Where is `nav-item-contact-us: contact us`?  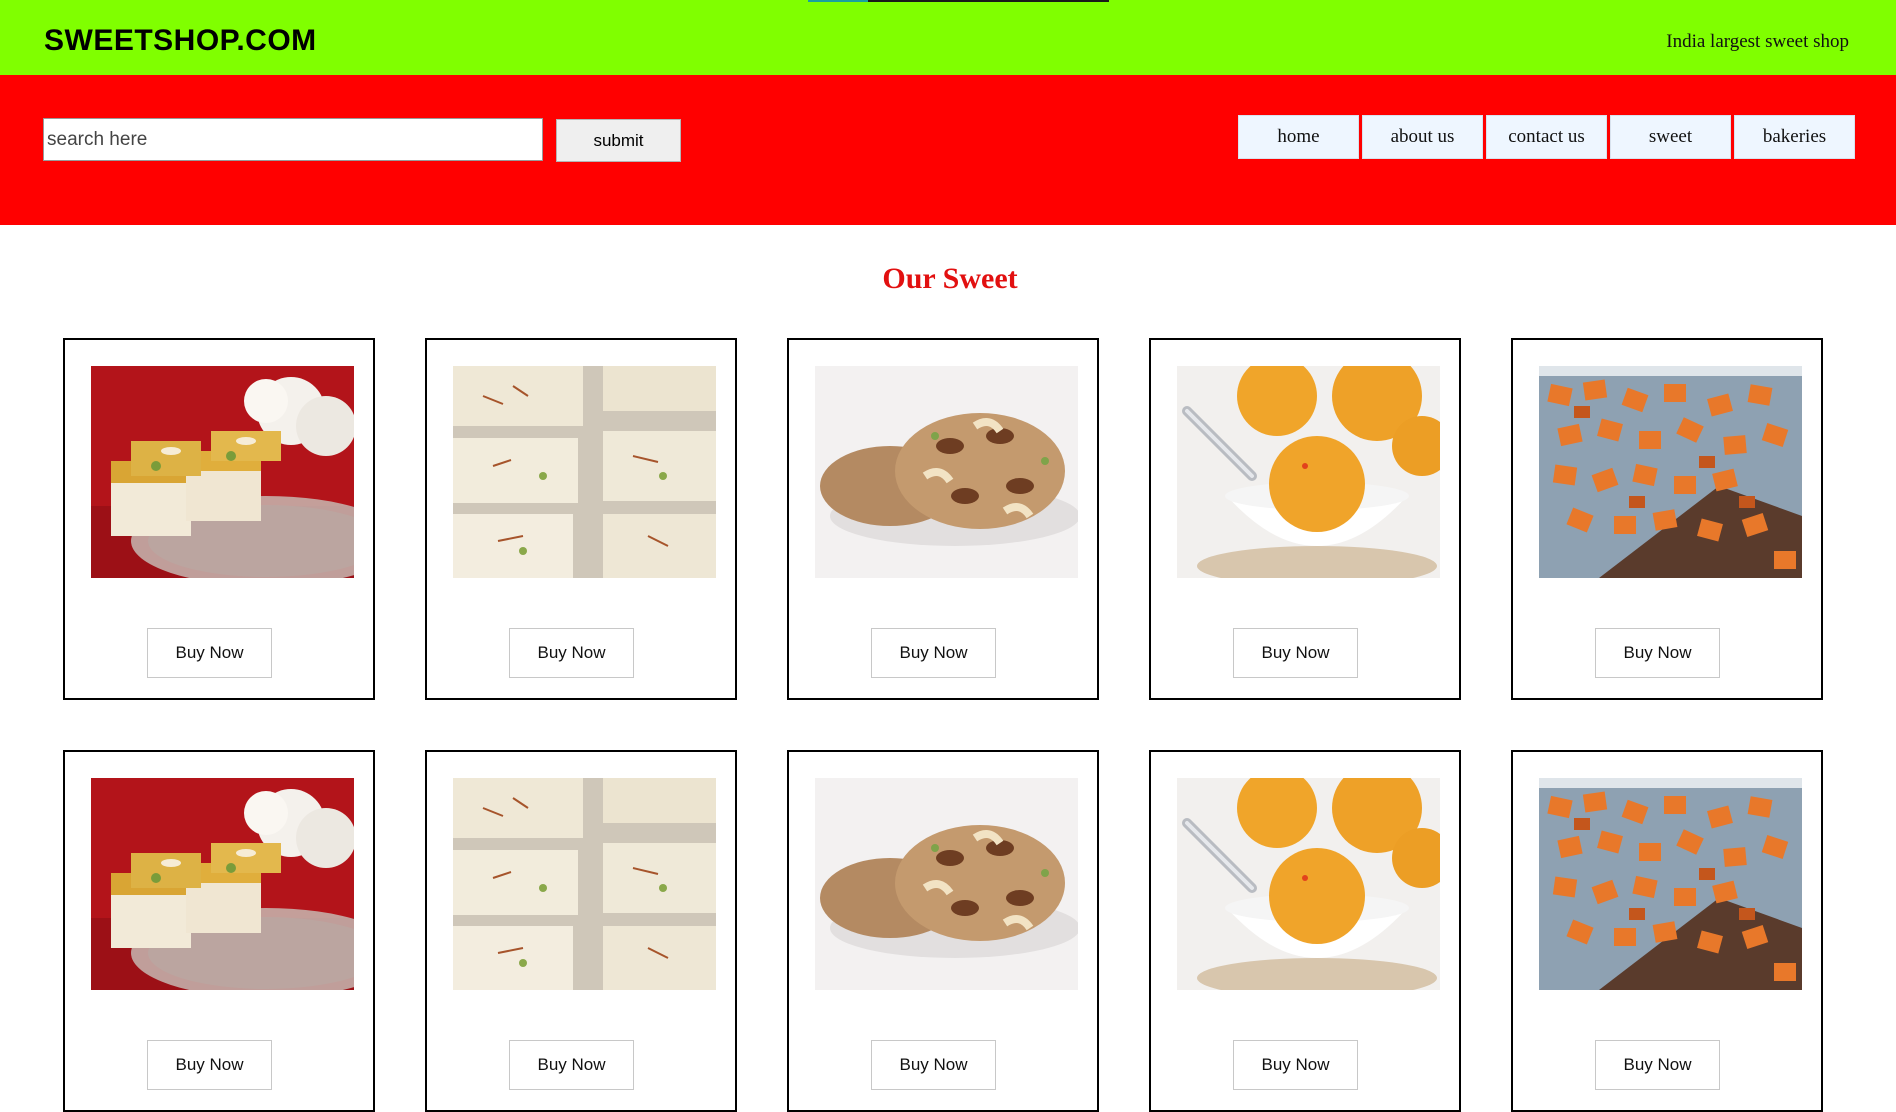
nav-item-contact-us: contact us is located at coordinates (1546, 137).